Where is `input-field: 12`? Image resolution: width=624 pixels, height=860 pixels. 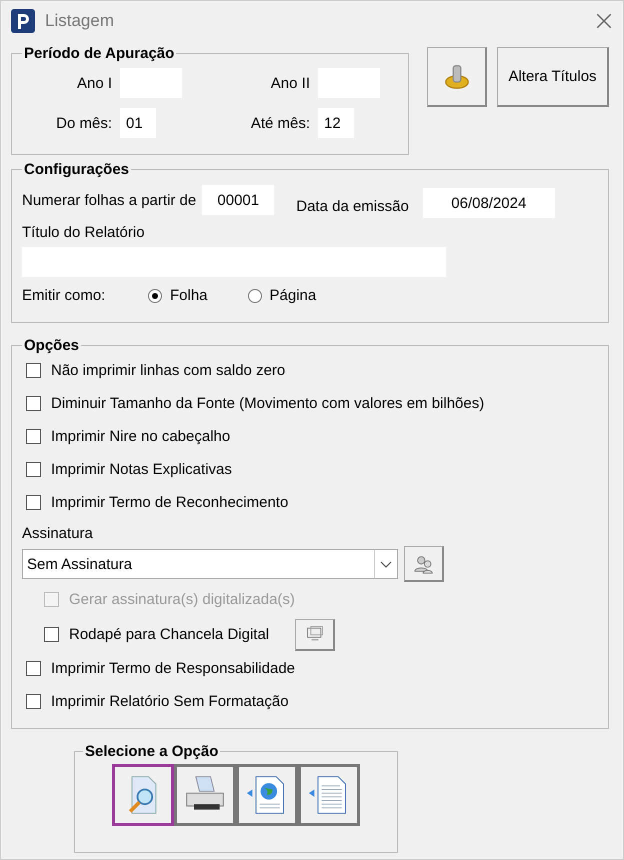
input-field: 12 is located at coordinates (336, 123).